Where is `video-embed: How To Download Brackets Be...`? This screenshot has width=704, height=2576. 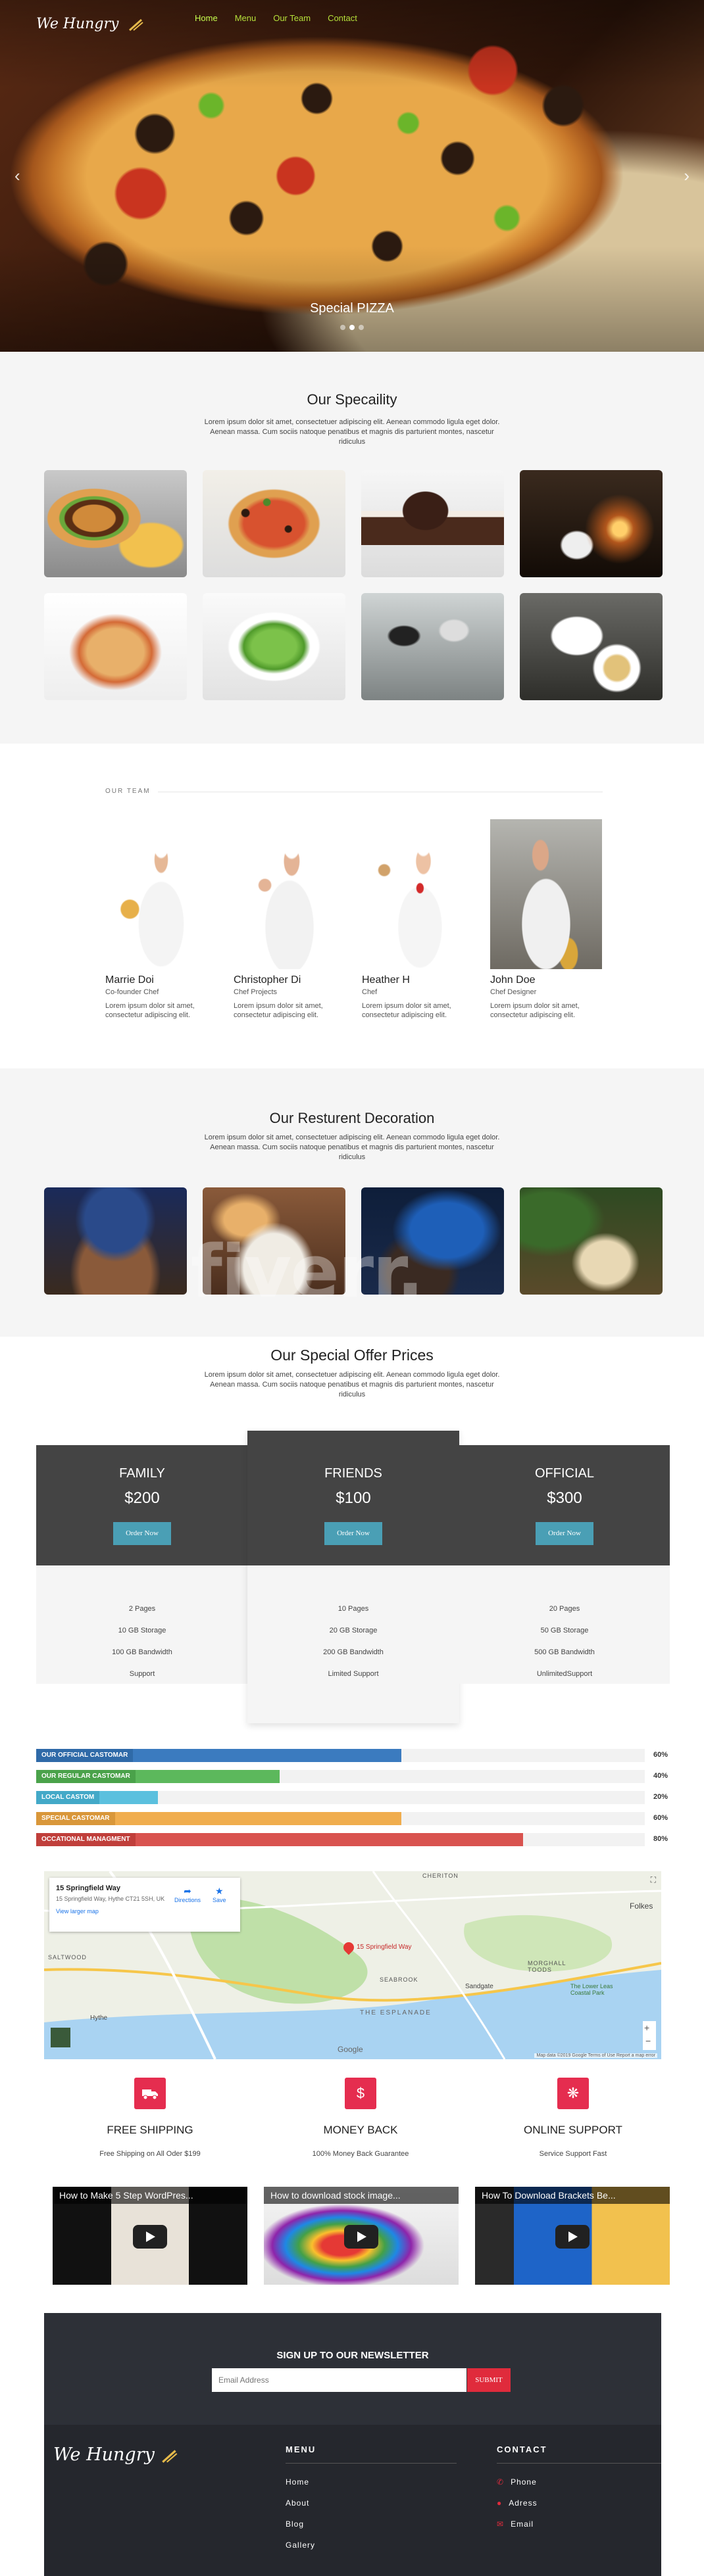
video-embed: How To Download Brackets Be... is located at coordinates (572, 2236).